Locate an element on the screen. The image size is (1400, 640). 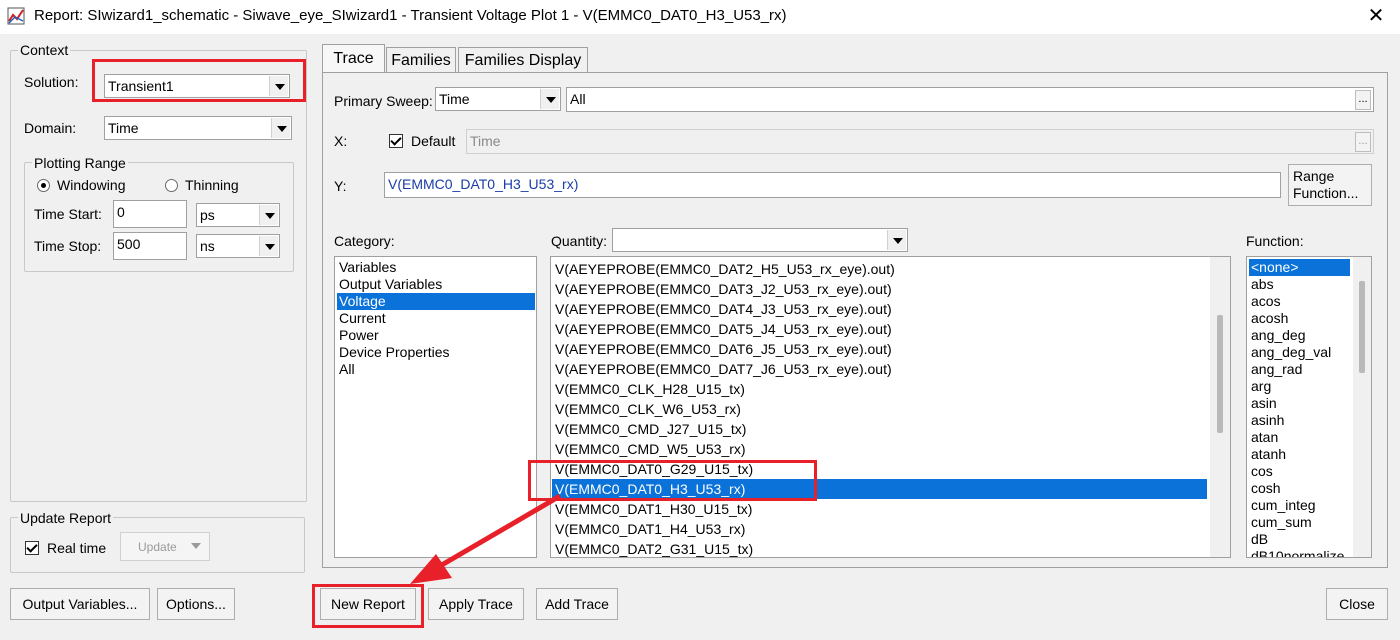
list-item: V(EMMC0_CLK_W6_U53_rx) is located at coordinates (879, 409).